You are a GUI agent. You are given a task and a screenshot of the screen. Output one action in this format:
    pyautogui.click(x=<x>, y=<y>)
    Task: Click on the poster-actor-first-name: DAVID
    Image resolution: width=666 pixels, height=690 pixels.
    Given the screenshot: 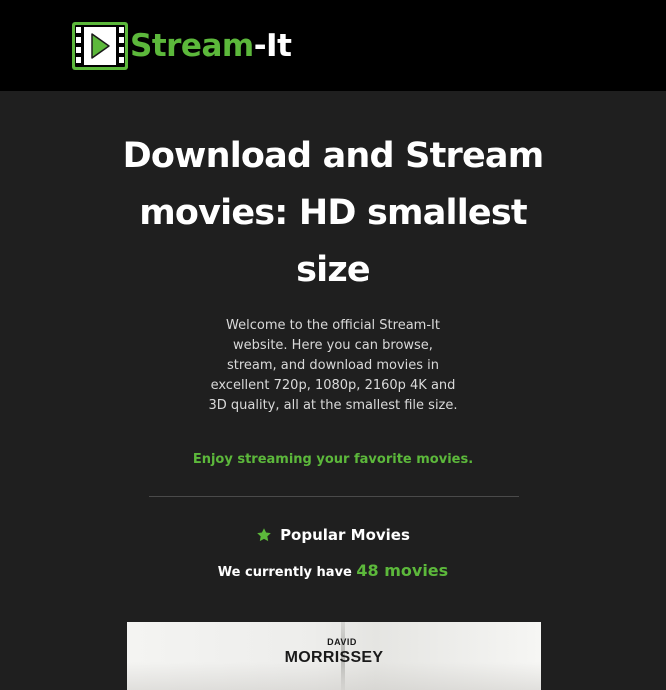 What is the action you would take?
    pyautogui.click(x=342, y=642)
    